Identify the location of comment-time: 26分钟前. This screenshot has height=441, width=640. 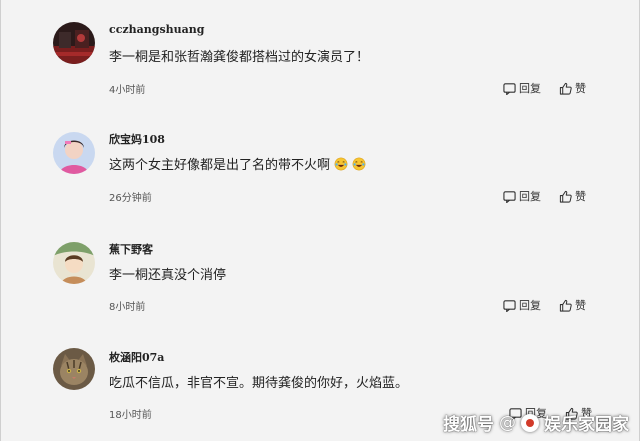
(130, 198).